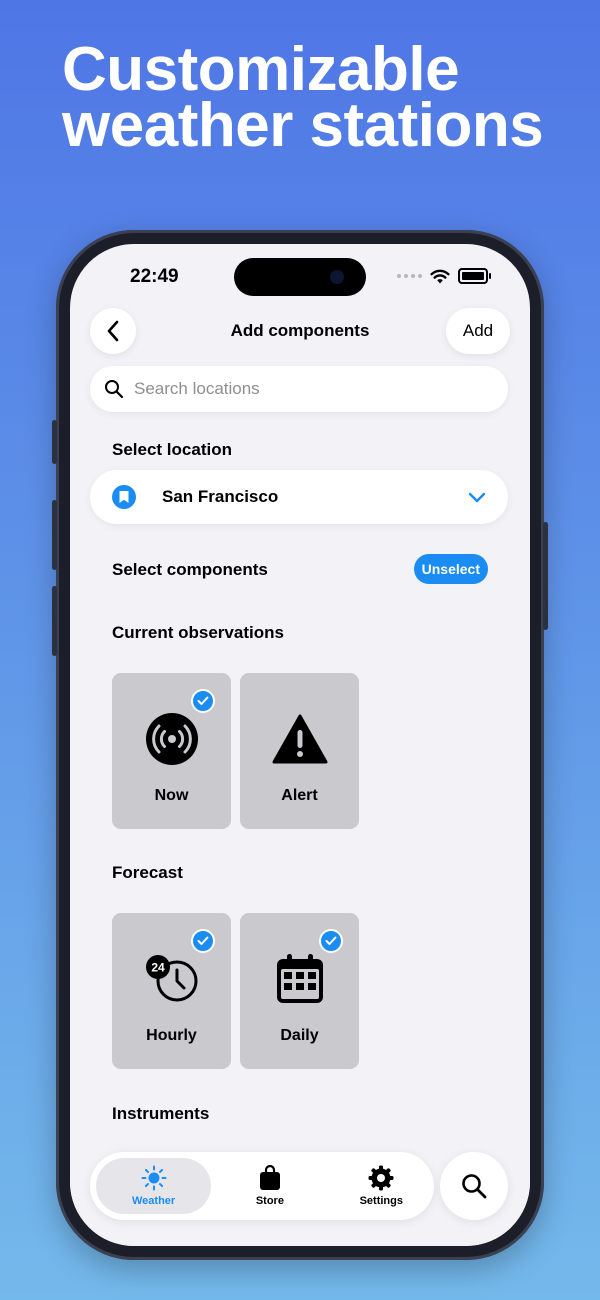 The width and height of the screenshot is (600, 1300). I want to click on tab-label: Weather, so click(153, 1201).